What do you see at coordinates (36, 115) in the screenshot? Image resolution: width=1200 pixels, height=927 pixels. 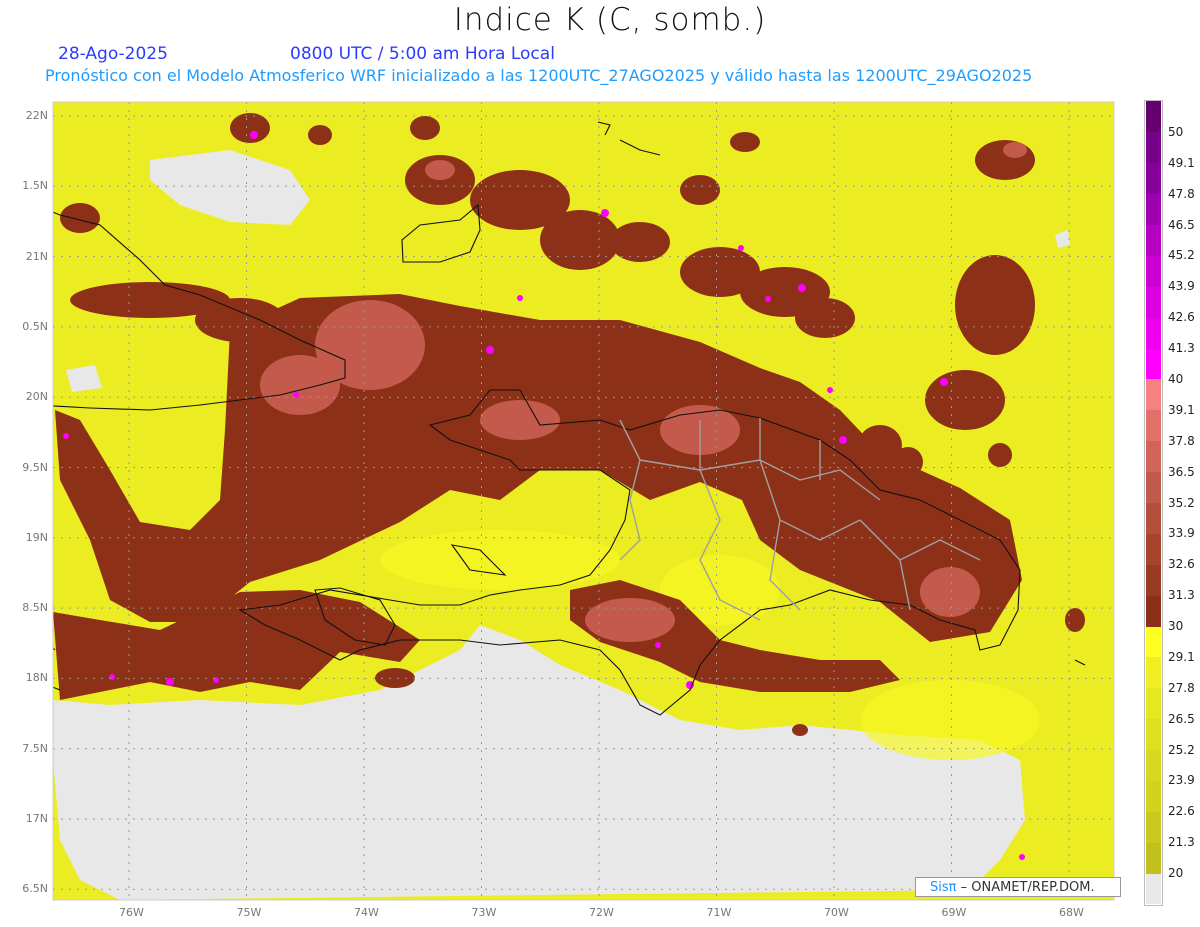 I see `lat-label: 22N` at bounding box center [36, 115].